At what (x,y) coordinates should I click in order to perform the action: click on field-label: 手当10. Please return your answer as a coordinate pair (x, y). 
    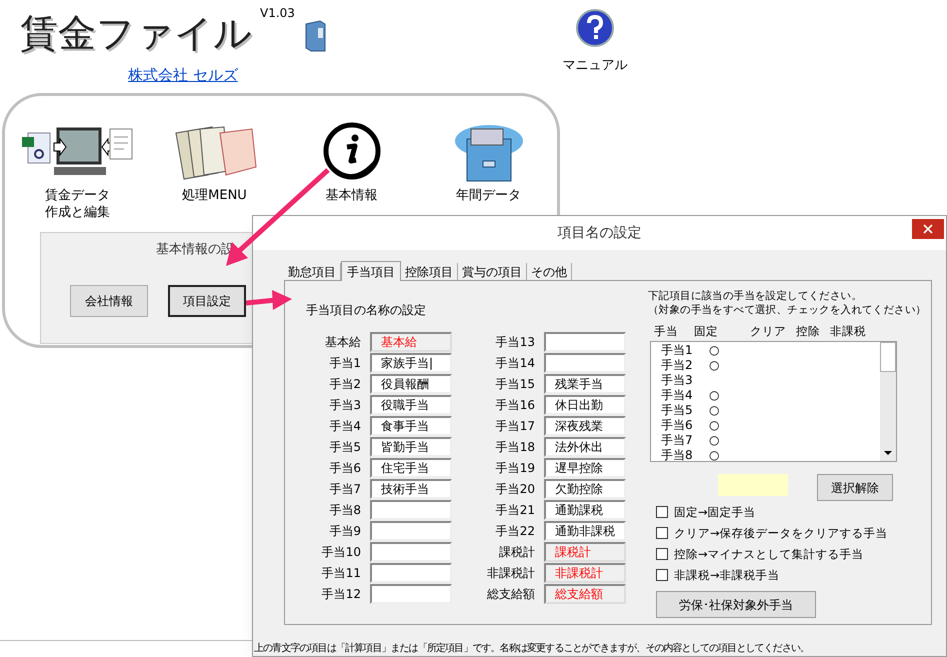
    Looking at the image, I should click on (340, 552).